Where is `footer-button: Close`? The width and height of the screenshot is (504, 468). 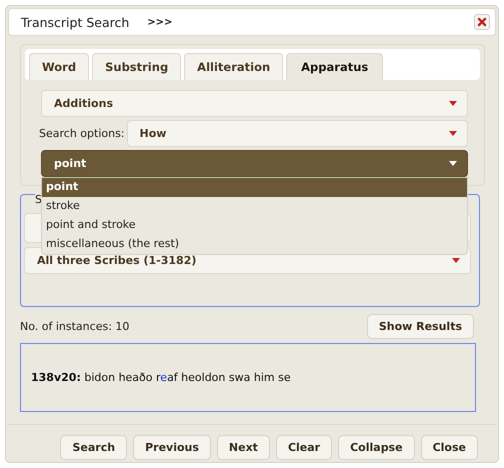
footer-button: Close is located at coordinates (449, 447).